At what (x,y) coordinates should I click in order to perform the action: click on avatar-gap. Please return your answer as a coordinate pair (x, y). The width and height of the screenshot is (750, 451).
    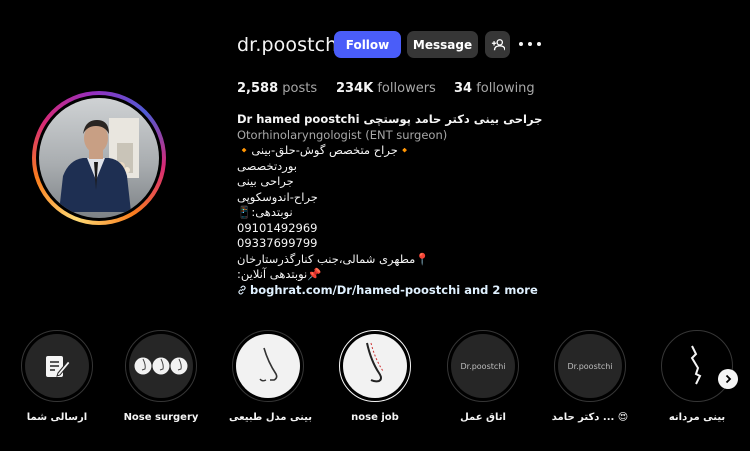
    Looking at the image, I should click on (99, 158).